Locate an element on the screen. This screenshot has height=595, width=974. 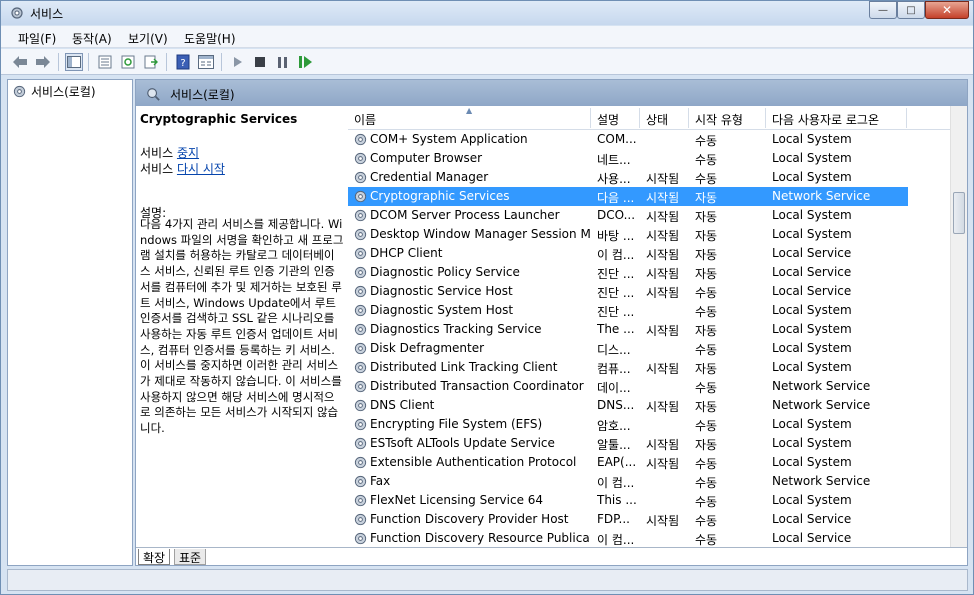
window-title: 서비스 is located at coordinates (47, 14).